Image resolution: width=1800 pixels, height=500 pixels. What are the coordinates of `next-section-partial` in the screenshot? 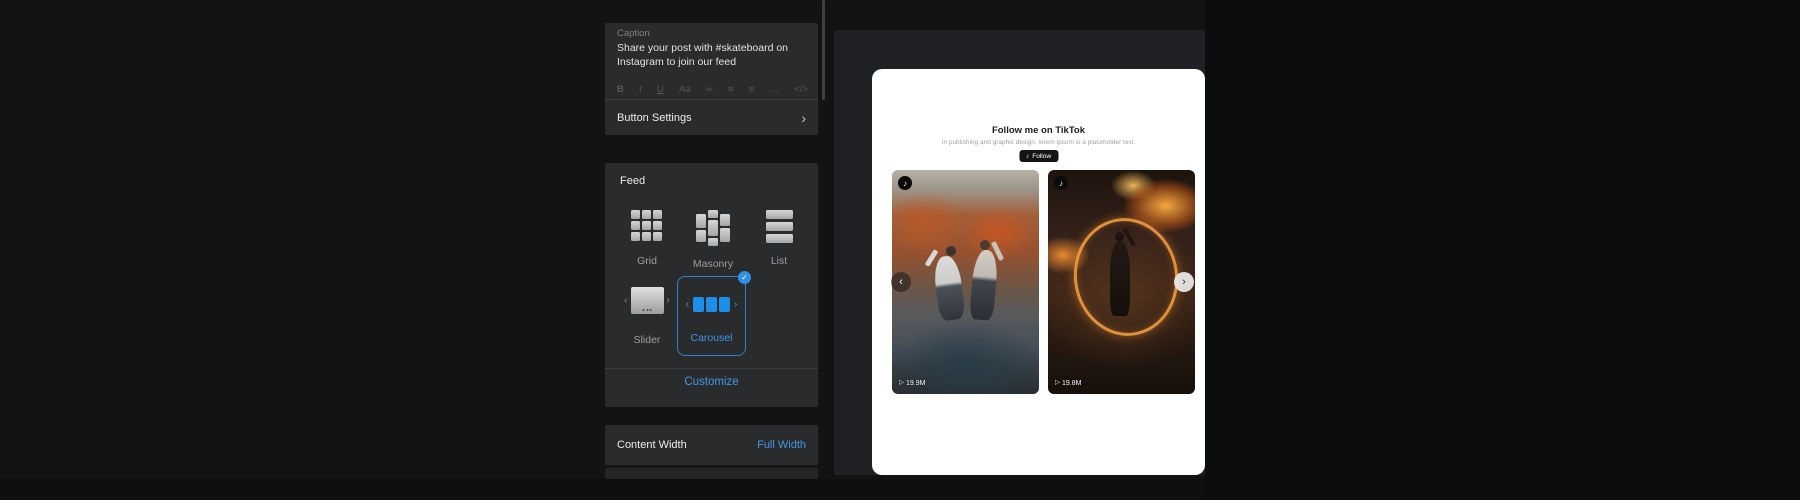 It's located at (711, 473).